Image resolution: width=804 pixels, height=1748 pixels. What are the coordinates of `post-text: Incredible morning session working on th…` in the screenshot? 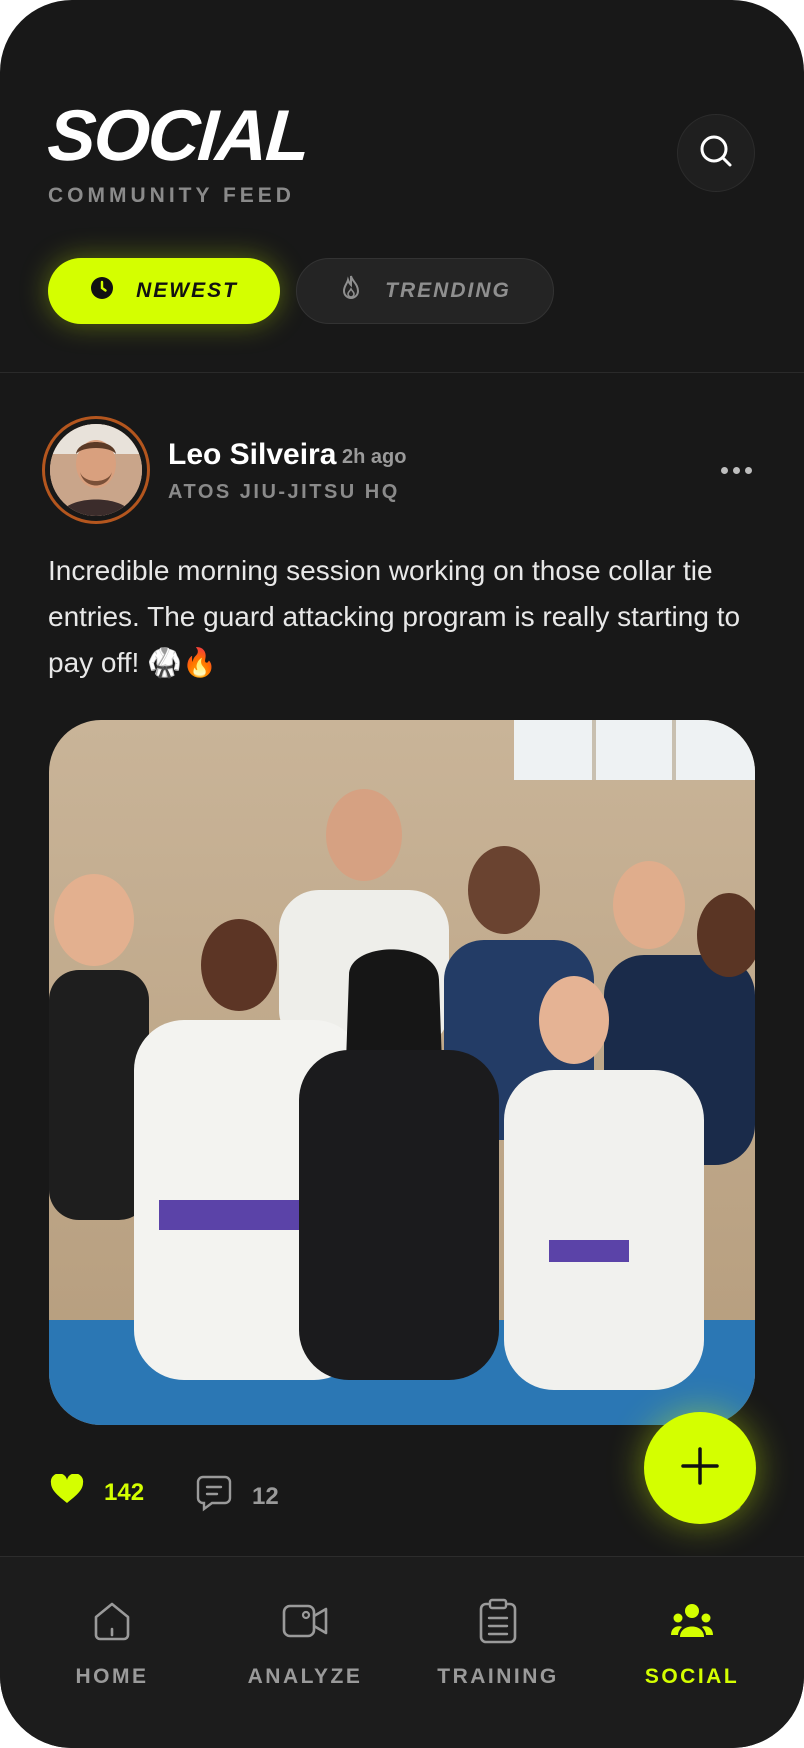 It's located at (394, 616).